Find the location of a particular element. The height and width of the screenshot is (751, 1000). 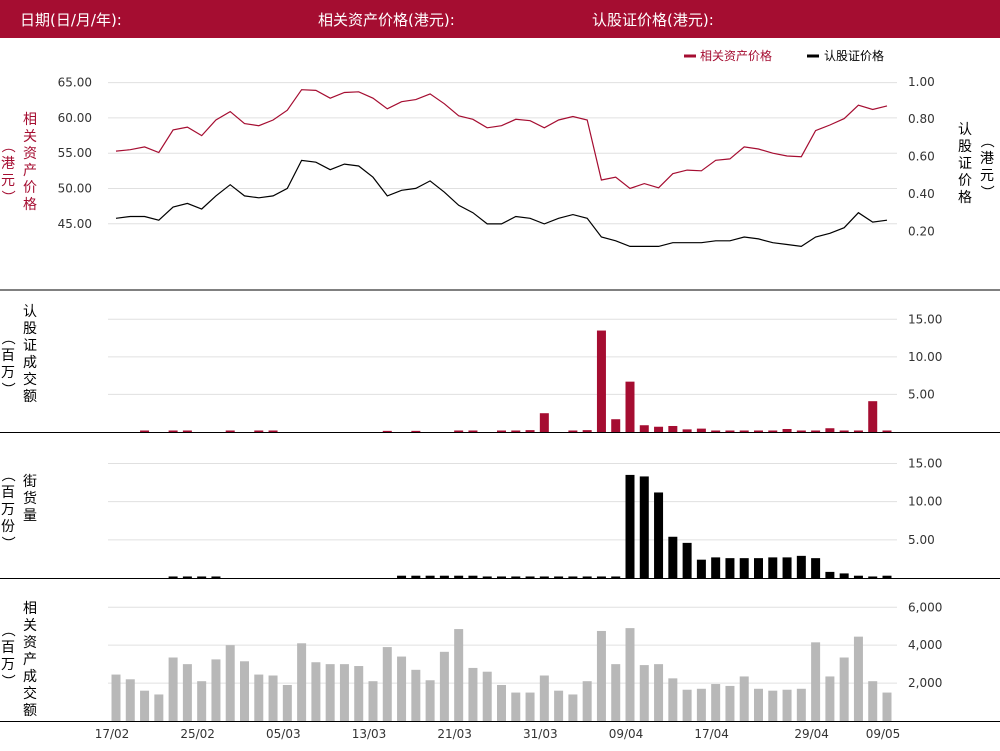

left-tick-label: 65.00 is located at coordinates (75, 83).